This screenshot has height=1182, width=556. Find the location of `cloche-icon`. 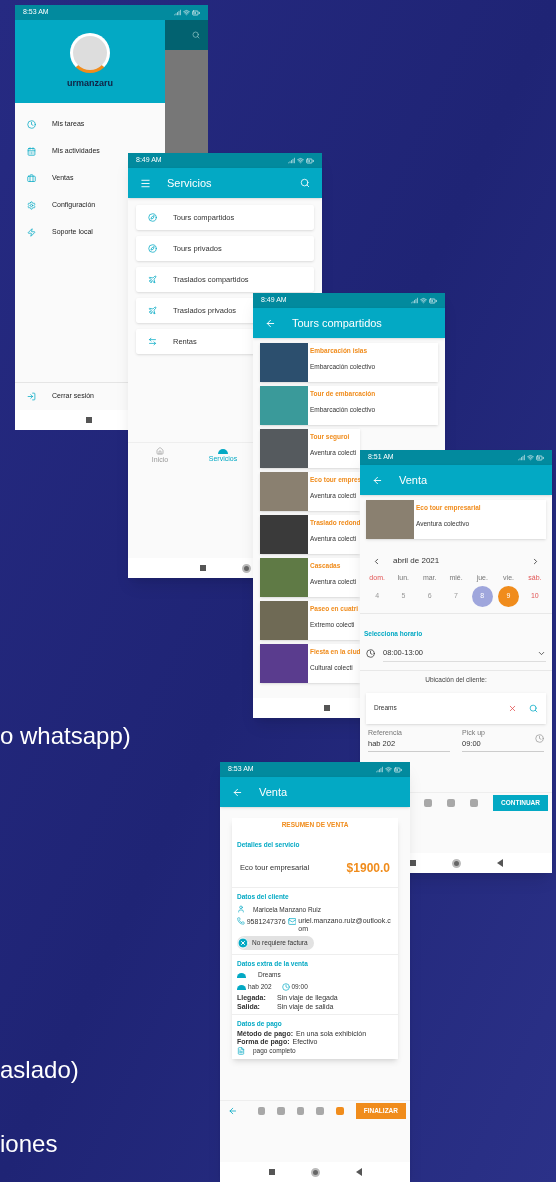

cloche-icon is located at coordinates (223, 451).